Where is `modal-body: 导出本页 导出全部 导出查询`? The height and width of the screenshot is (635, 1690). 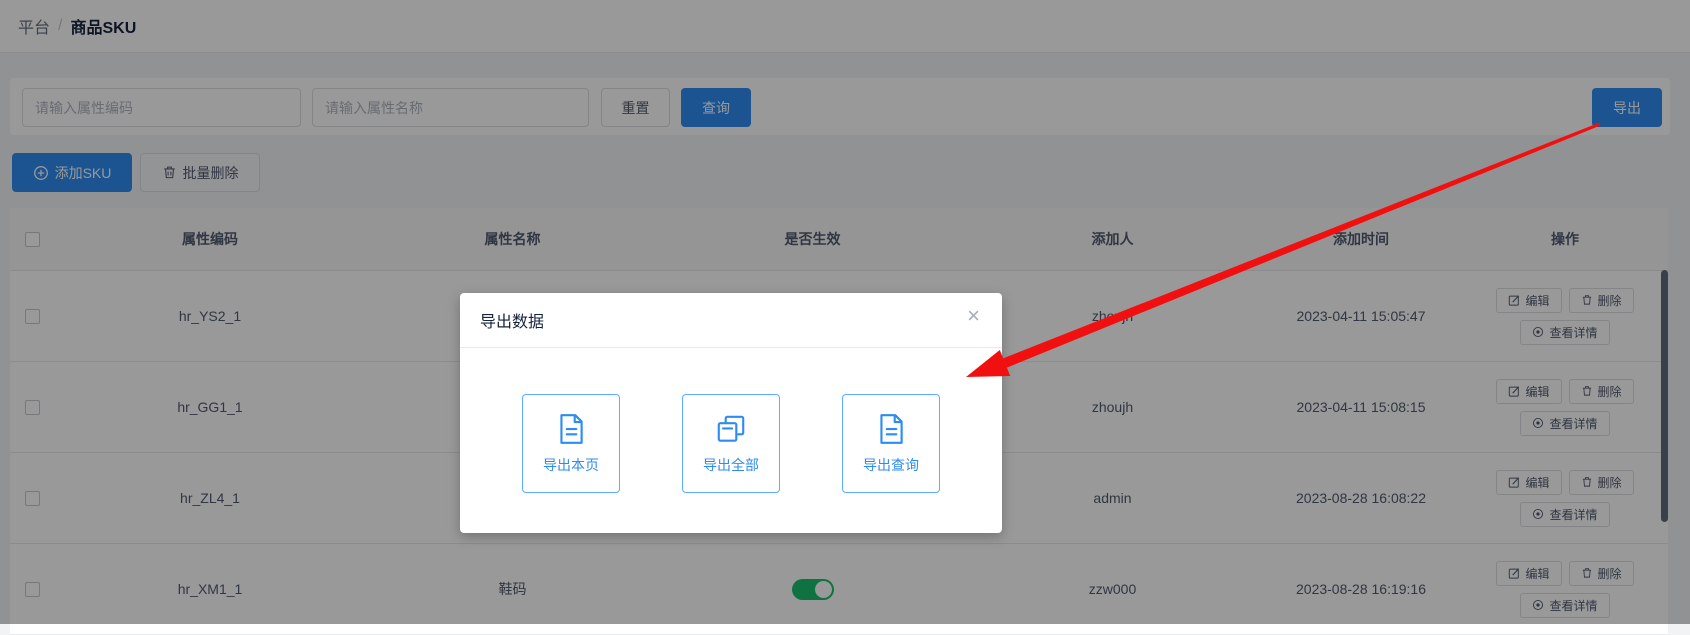 modal-body: 导出本页 导出全部 导出查询 is located at coordinates (731, 420).